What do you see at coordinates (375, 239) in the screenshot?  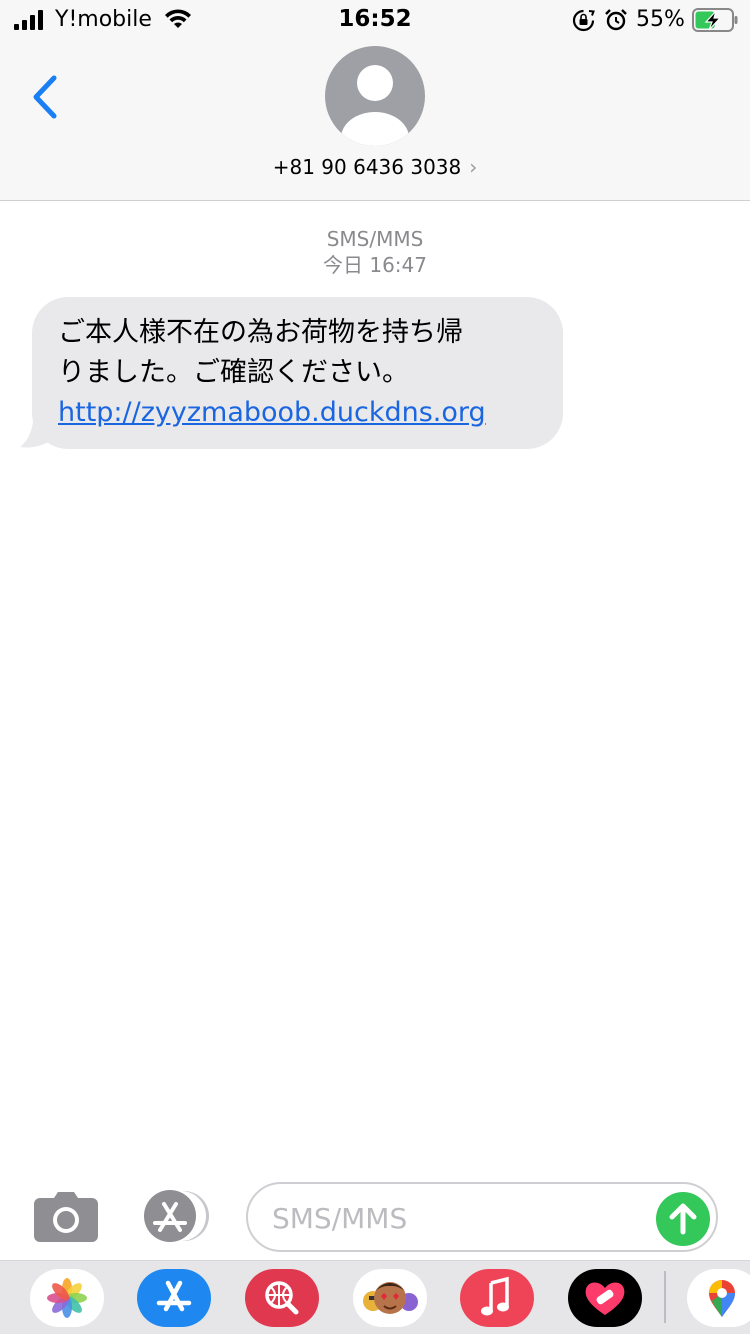 I see `service-label: SMS/MMS` at bounding box center [375, 239].